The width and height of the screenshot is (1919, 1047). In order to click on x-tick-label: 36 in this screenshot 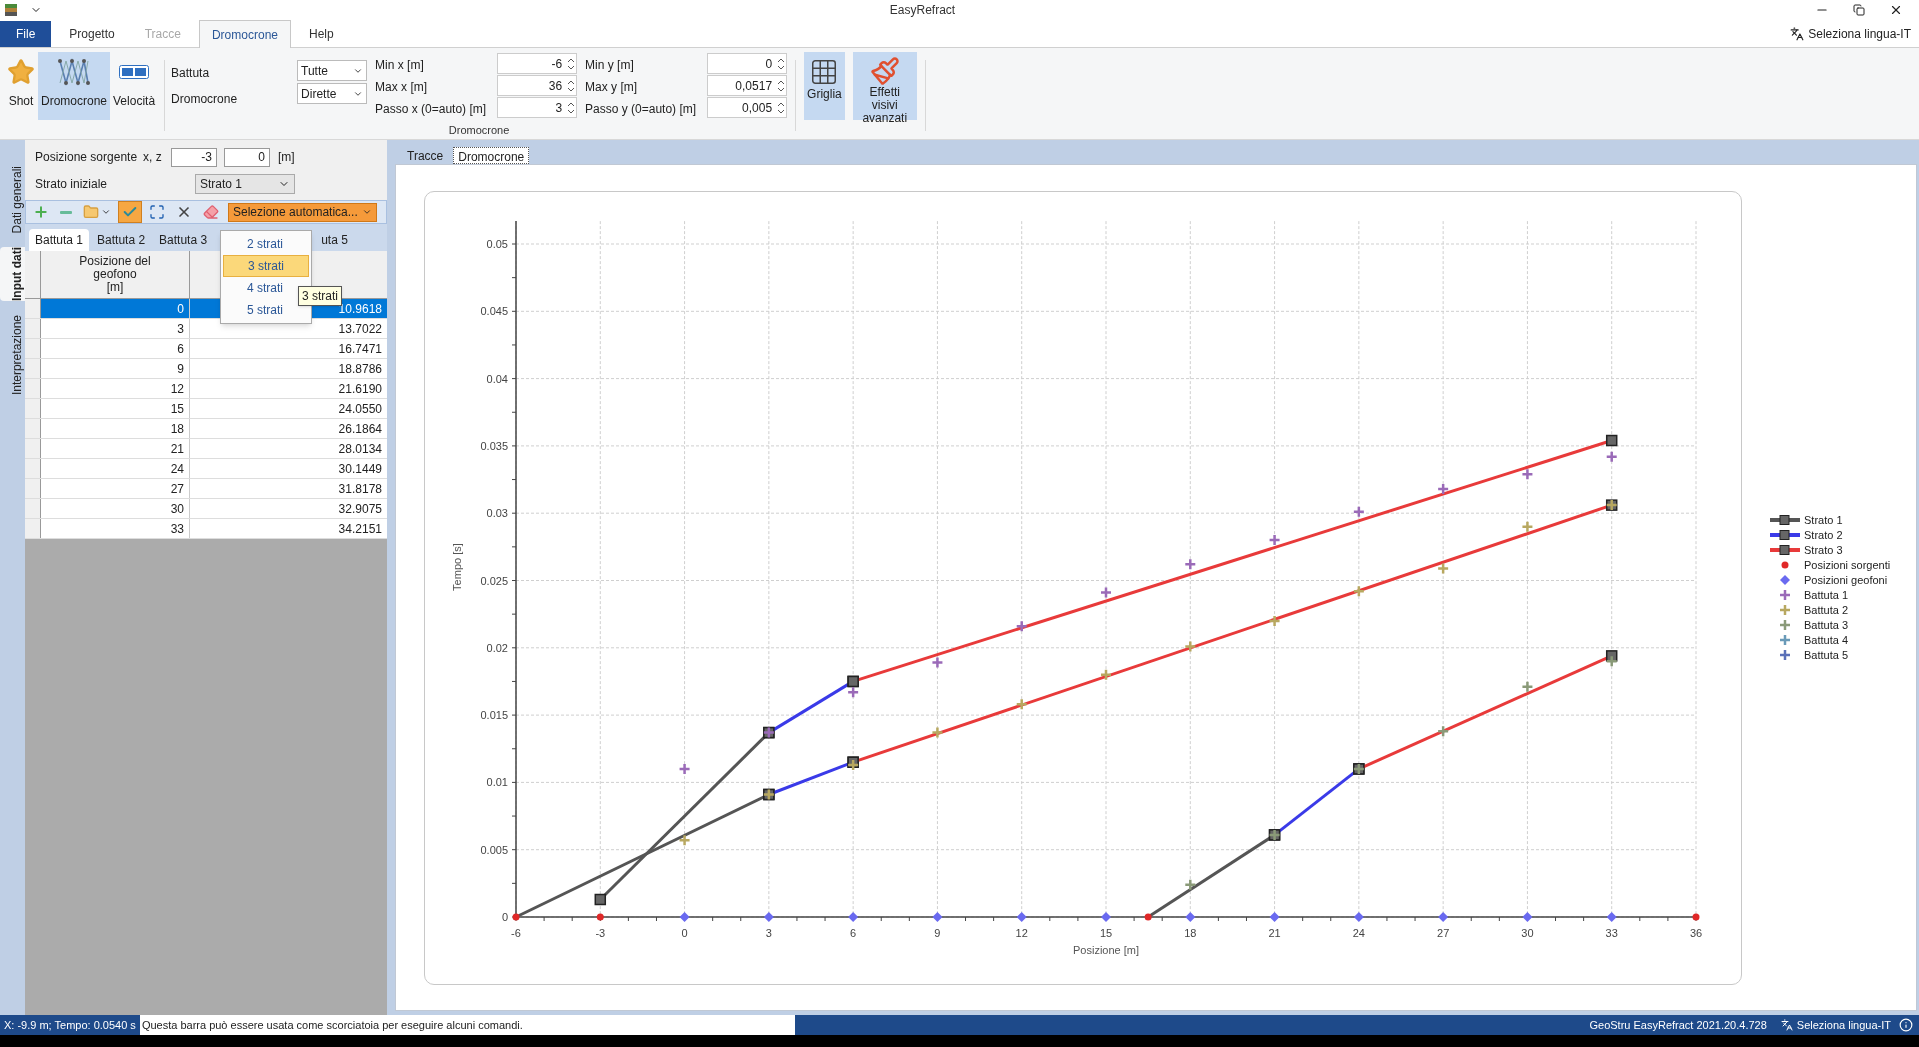, I will do `click(1696, 932)`.